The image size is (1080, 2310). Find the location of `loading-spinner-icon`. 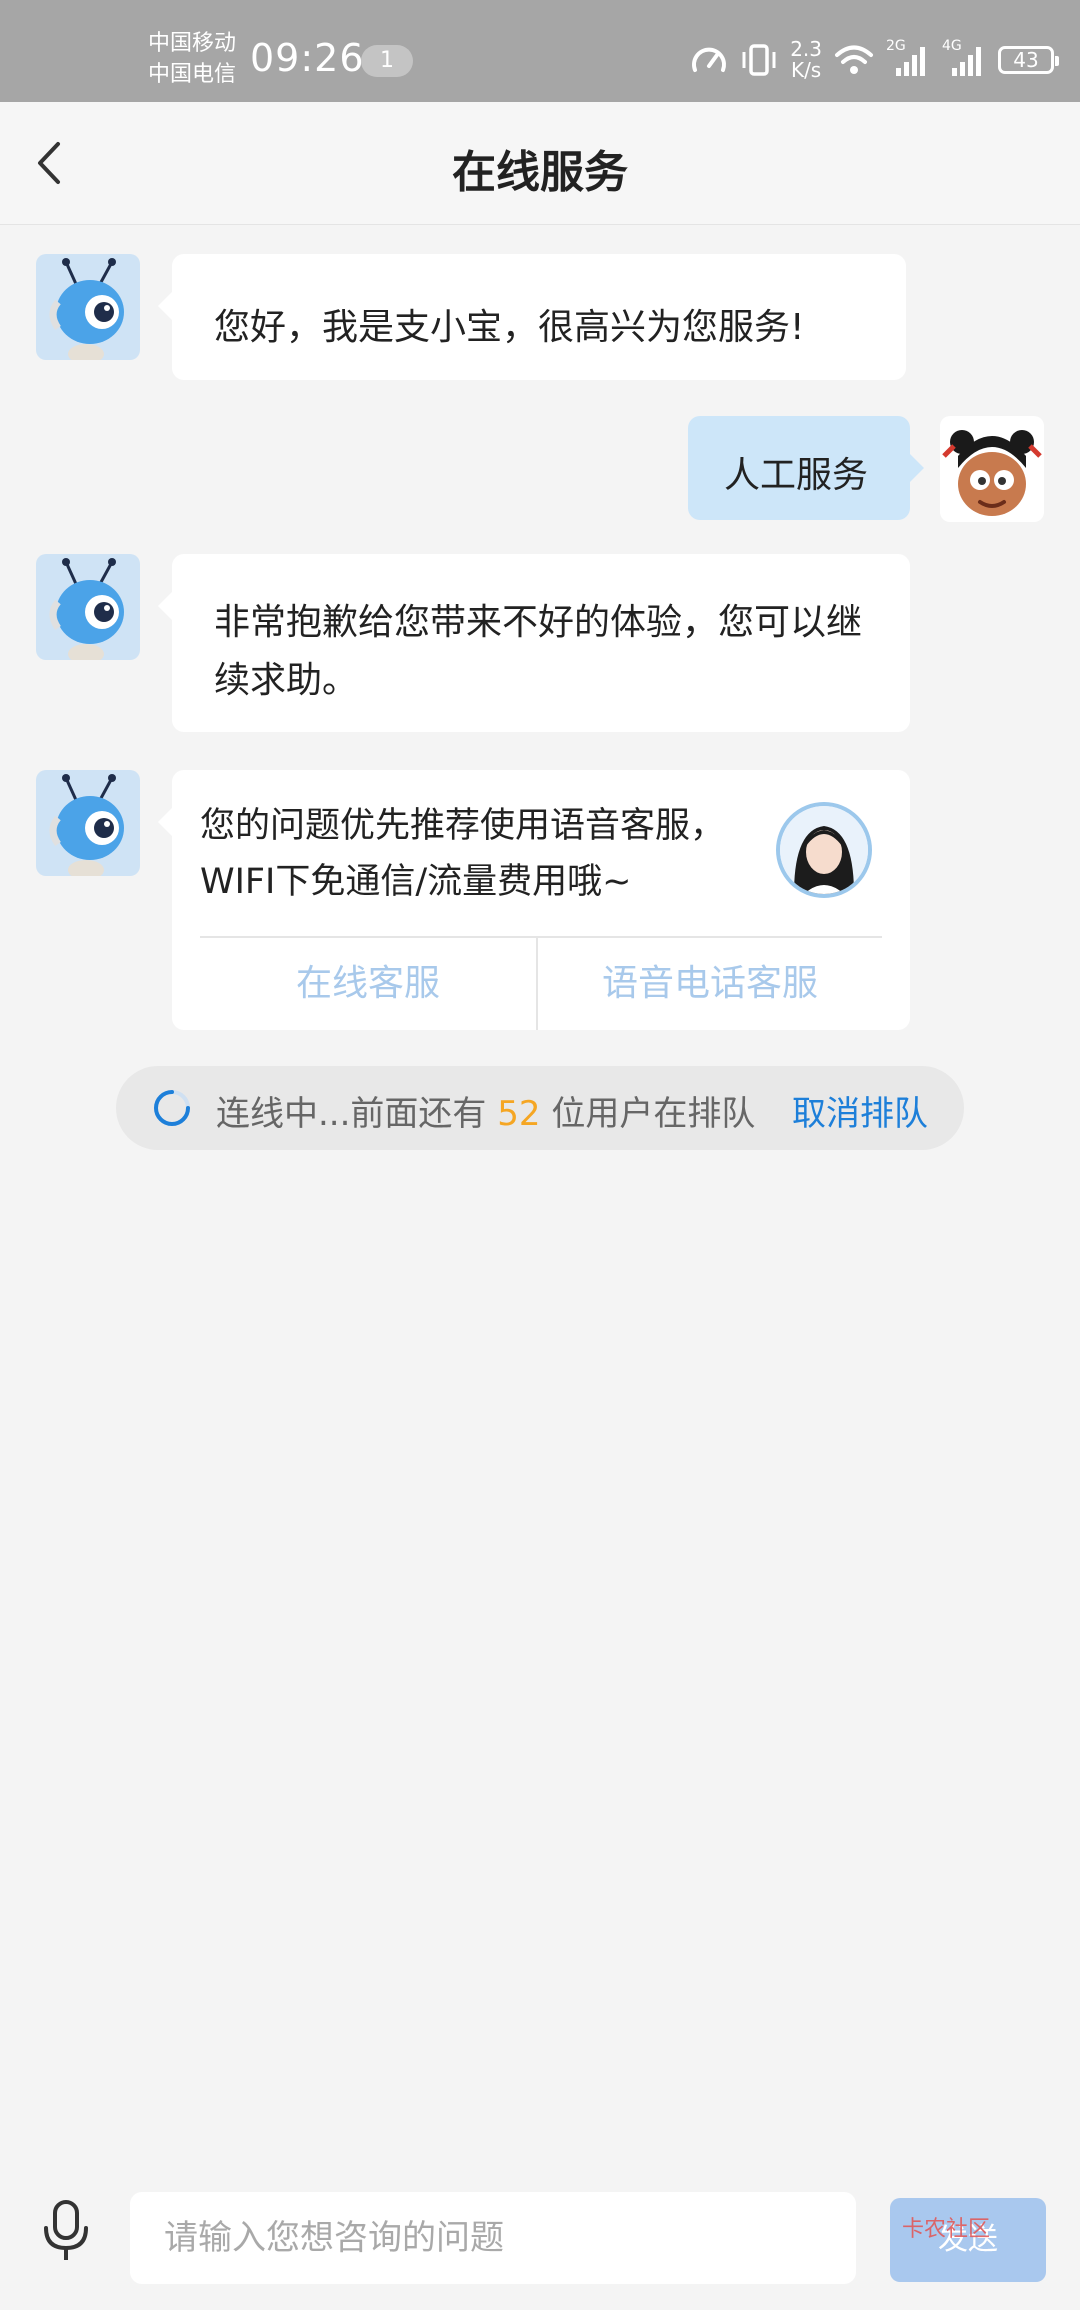

loading-spinner-icon is located at coordinates (172, 1108).